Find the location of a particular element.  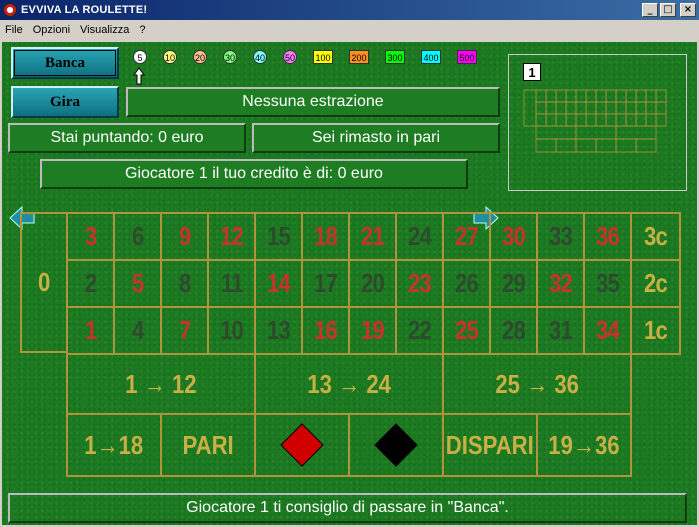

number-cell-32-label: 32 is located at coordinates (561, 283).